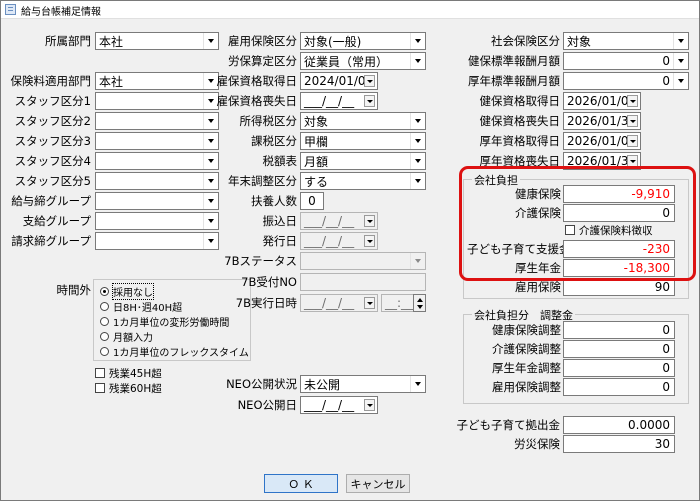 Image resolution: width=700 pixels, height=501 pixels. What do you see at coordinates (619, 425) in the screenshot?
I see `kodomo-kyoshutsu-input: 0.0000` at bounding box center [619, 425].